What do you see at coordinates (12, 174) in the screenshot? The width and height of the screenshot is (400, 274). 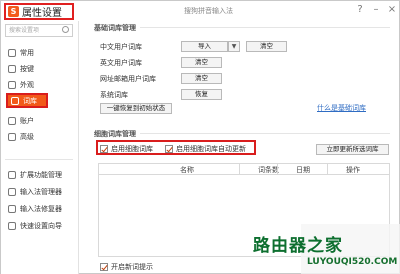 I see `extension-icon` at bounding box center [12, 174].